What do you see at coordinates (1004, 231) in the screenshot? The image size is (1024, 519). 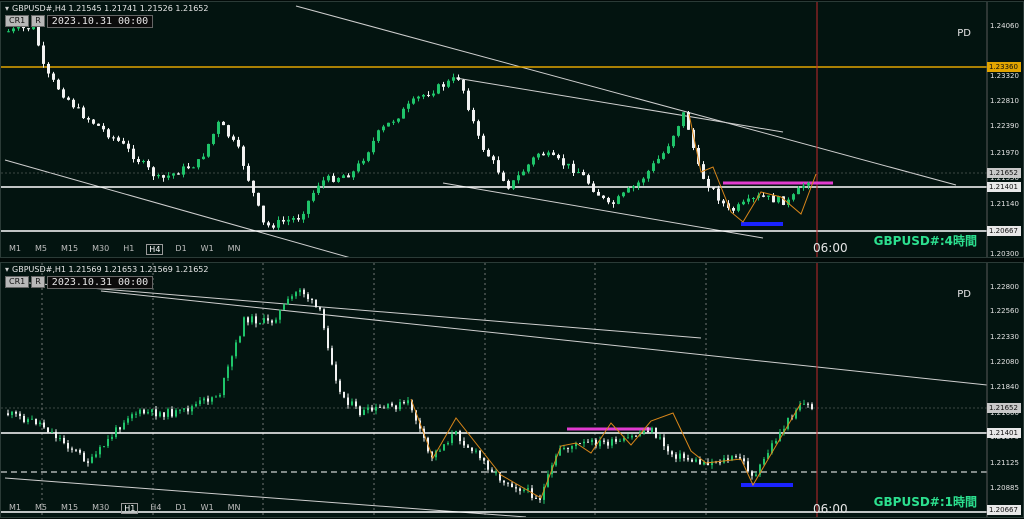 I see `support-line-price: 1.20667` at bounding box center [1004, 231].